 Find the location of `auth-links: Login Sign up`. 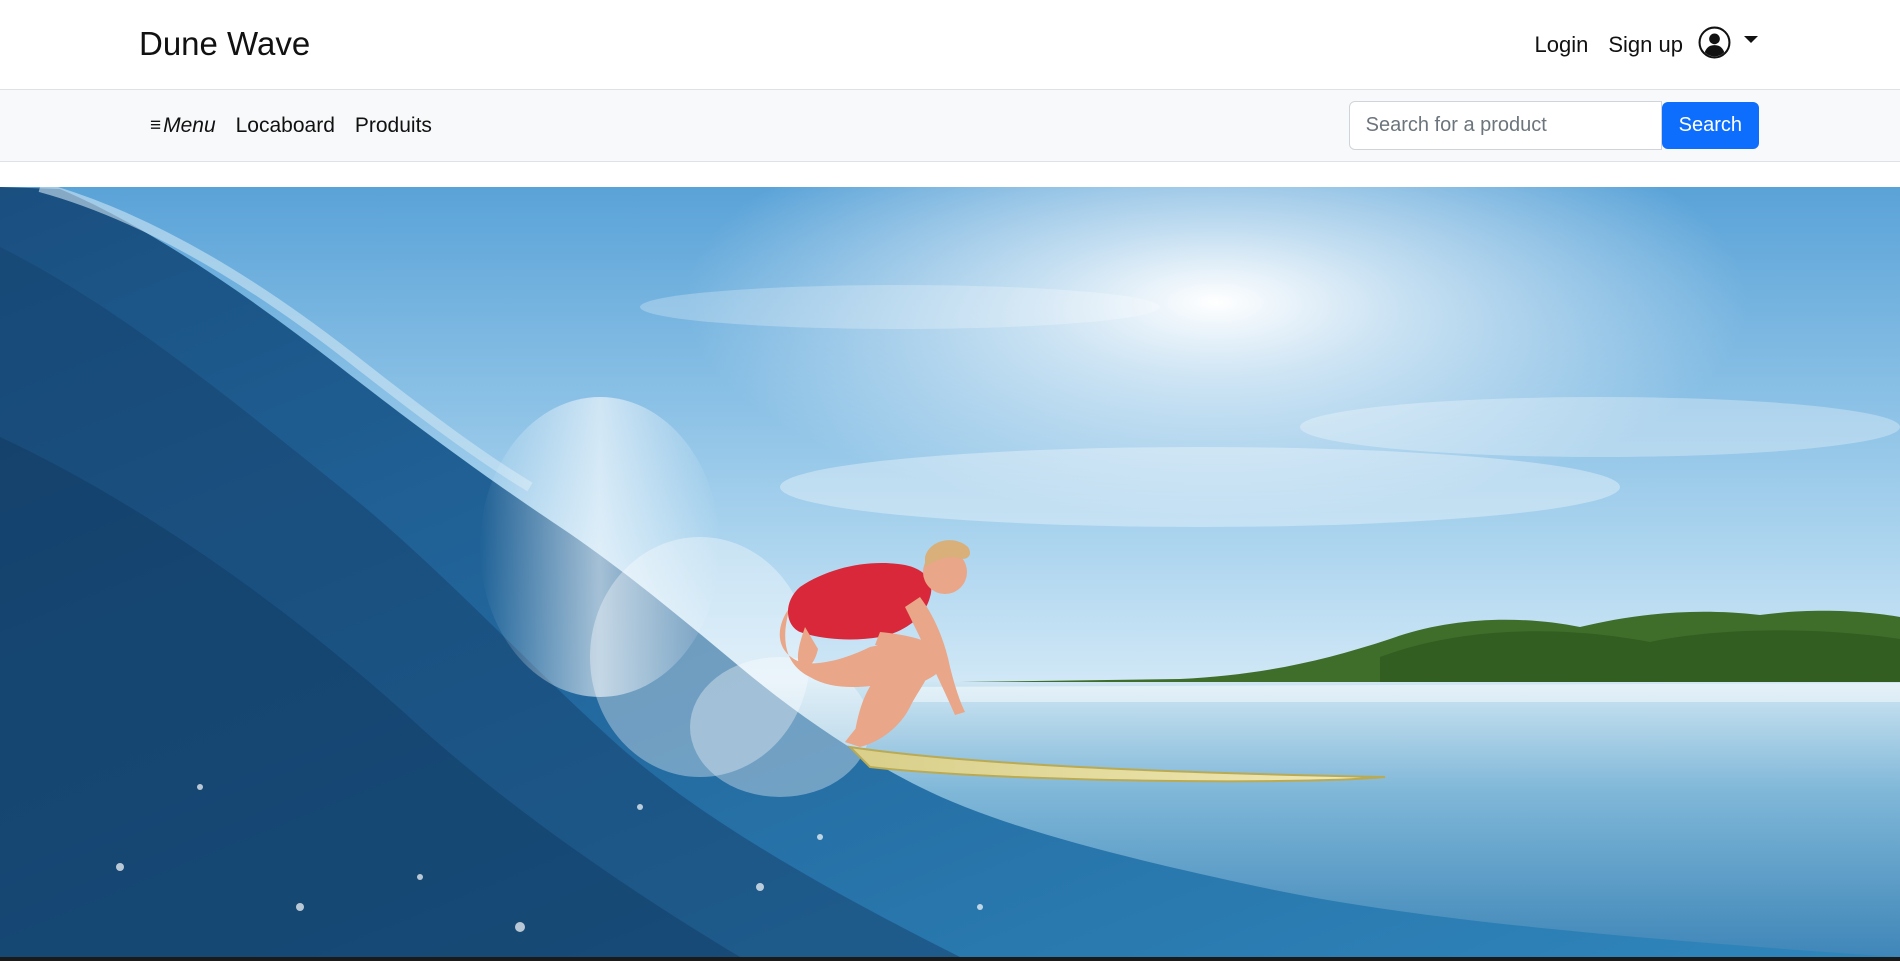

auth-links: Login Sign up is located at coordinates (1646, 45).